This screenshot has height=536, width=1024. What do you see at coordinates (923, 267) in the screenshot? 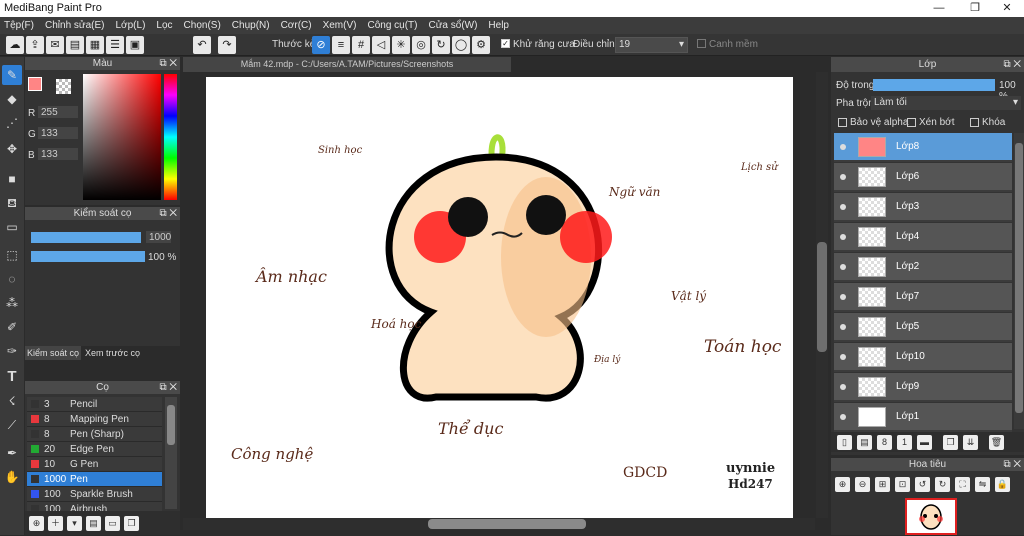
I see `layer-row: Lớp2` at bounding box center [923, 267].